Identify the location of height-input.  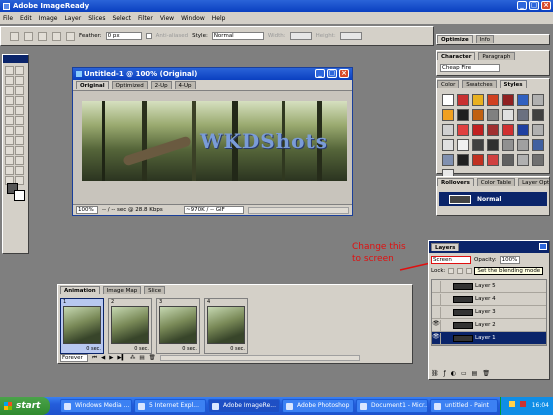
(350, 36).